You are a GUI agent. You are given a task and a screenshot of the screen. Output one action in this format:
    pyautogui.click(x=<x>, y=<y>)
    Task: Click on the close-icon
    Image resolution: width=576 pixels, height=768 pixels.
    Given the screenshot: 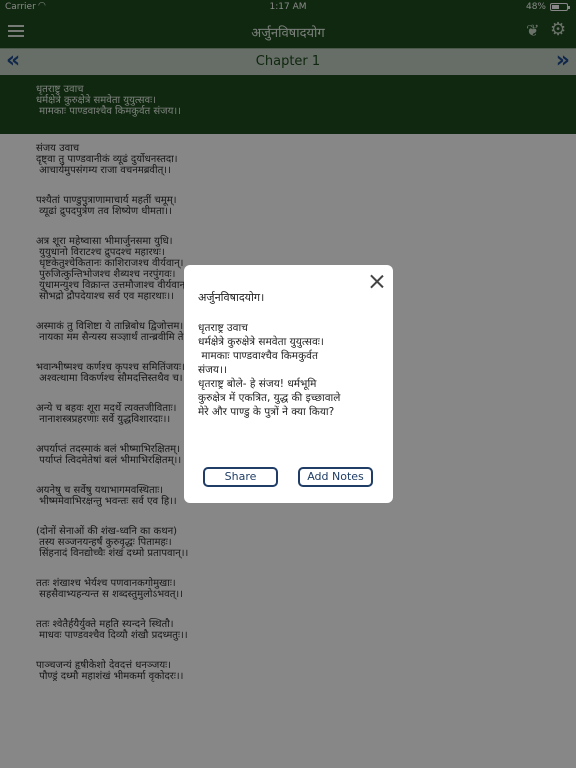 What is the action you would take?
    pyautogui.click(x=377, y=281)
    